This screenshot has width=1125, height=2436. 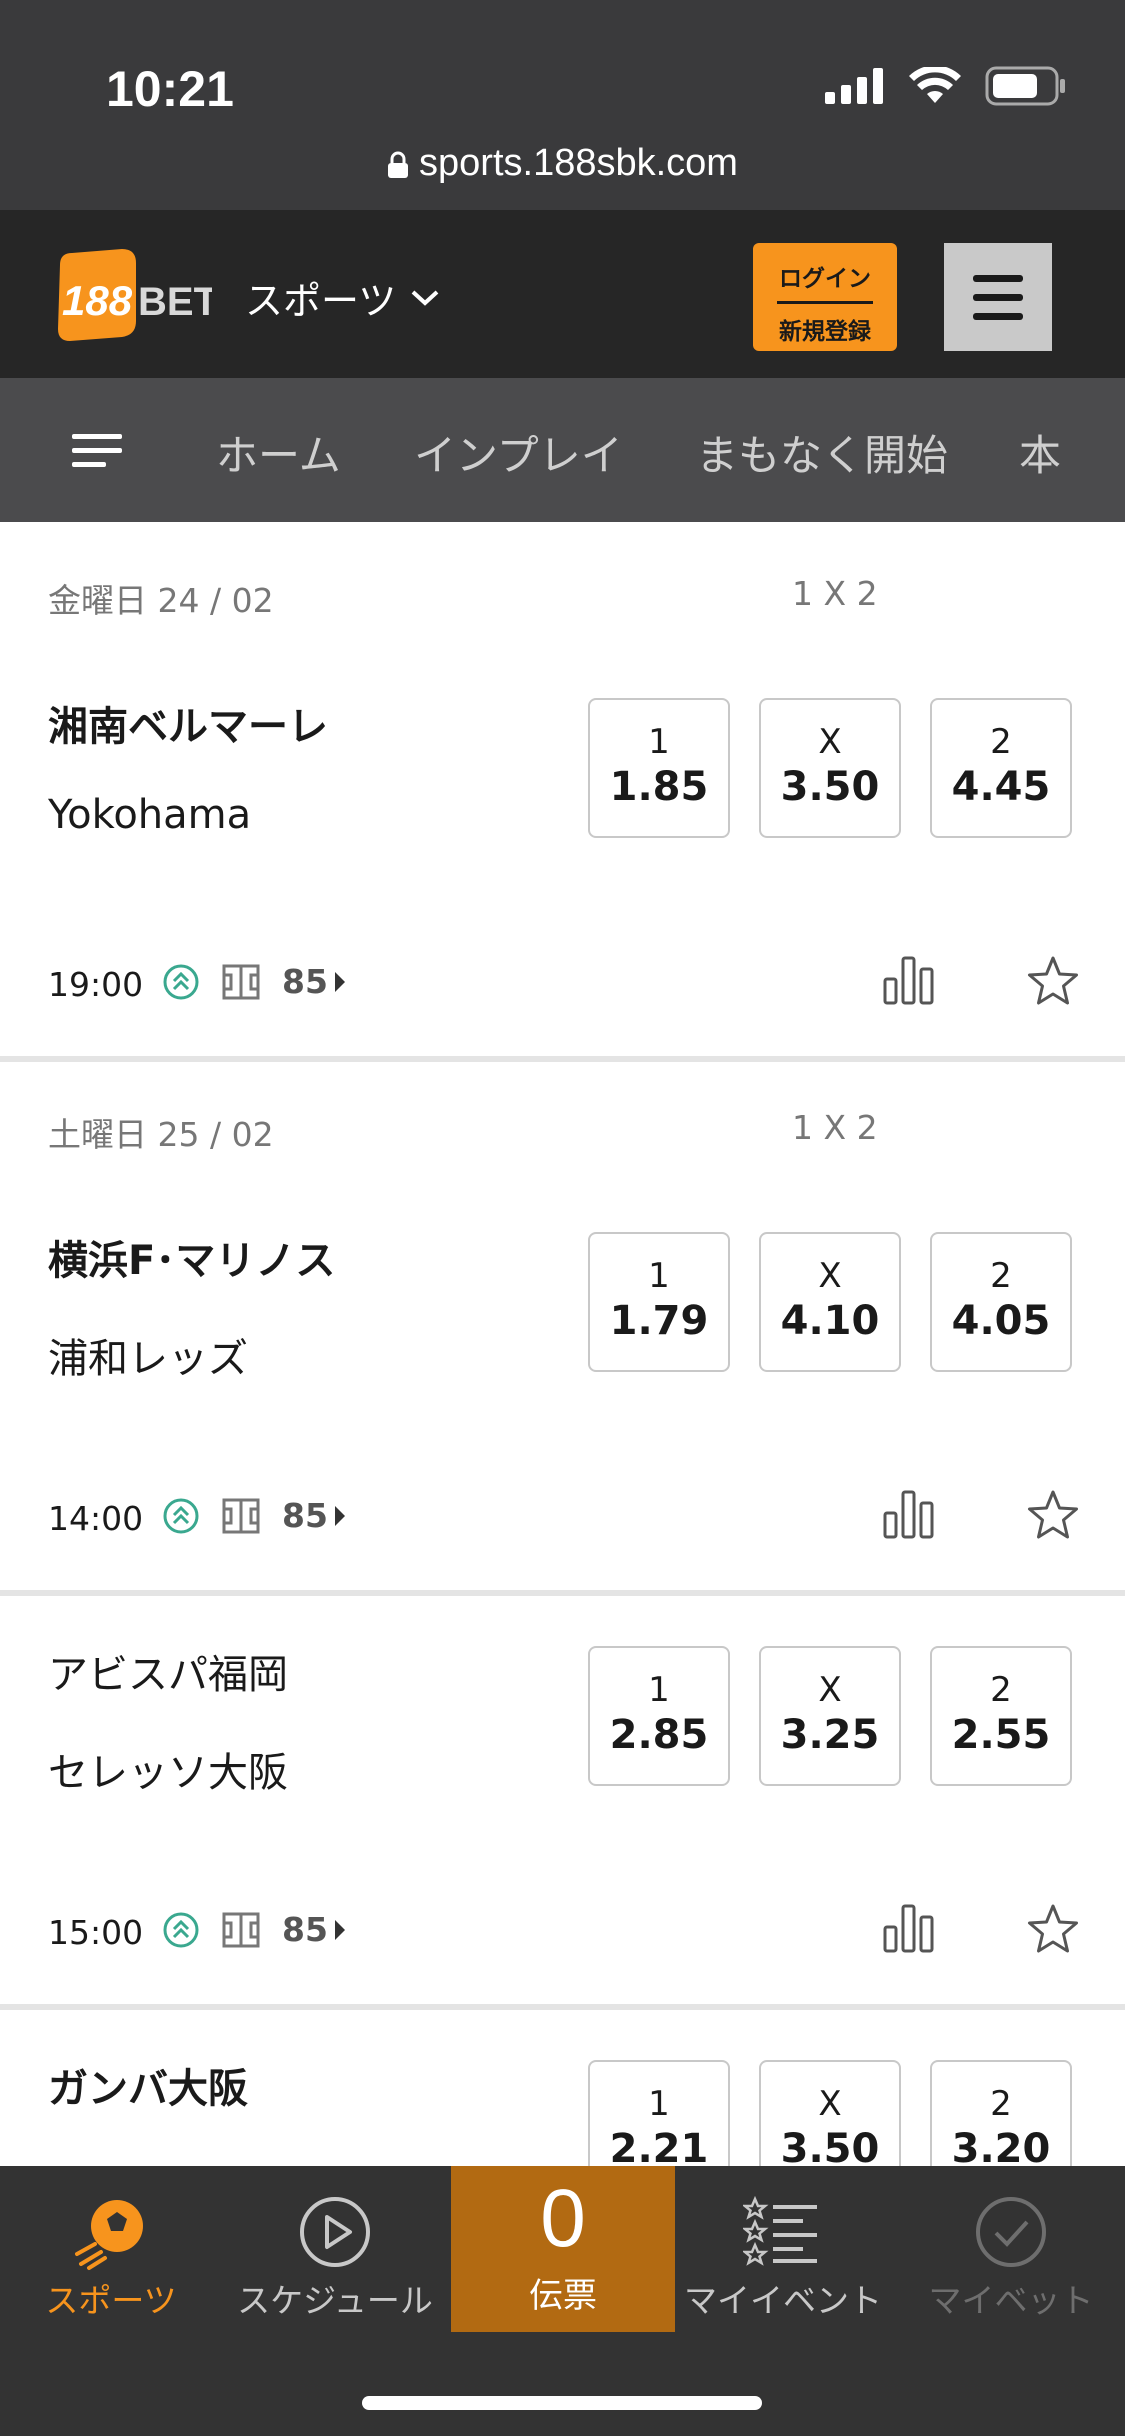 What do you see at coordinates (1040, 452) in the screenshot?
I see `nav-more: 本` at bounding box center [1040, 452].